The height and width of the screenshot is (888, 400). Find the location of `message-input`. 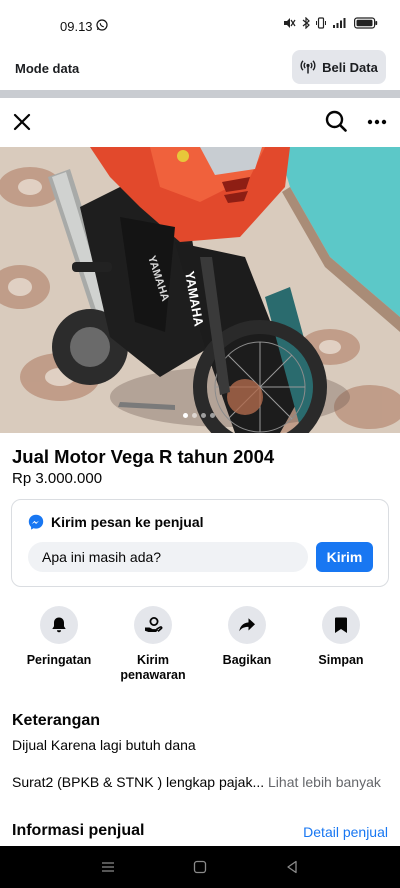

message-input is located at coordinates (168, 557).